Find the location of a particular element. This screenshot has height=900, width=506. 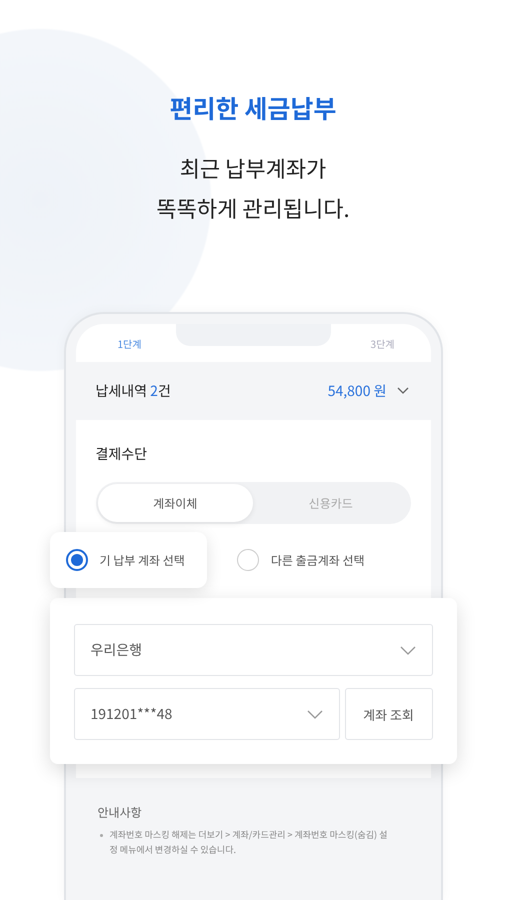

radio-option: 다른 출금계좌 선택 is located at coordinates (303, 560).